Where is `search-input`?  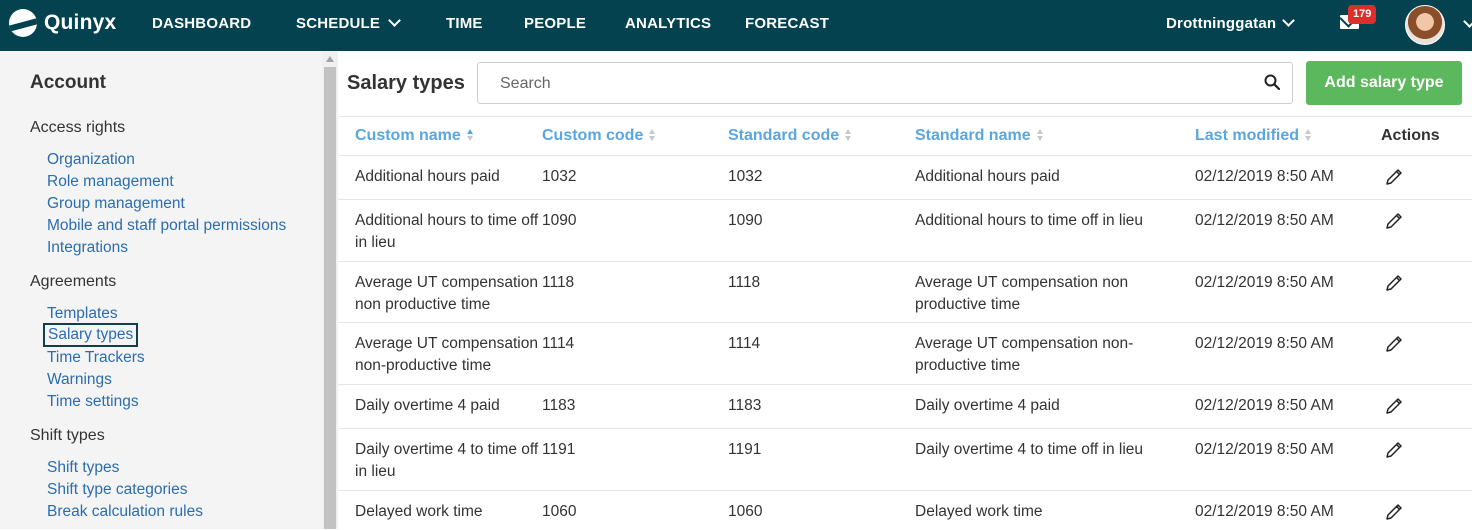 search-input is located at coordinates (870, 84).